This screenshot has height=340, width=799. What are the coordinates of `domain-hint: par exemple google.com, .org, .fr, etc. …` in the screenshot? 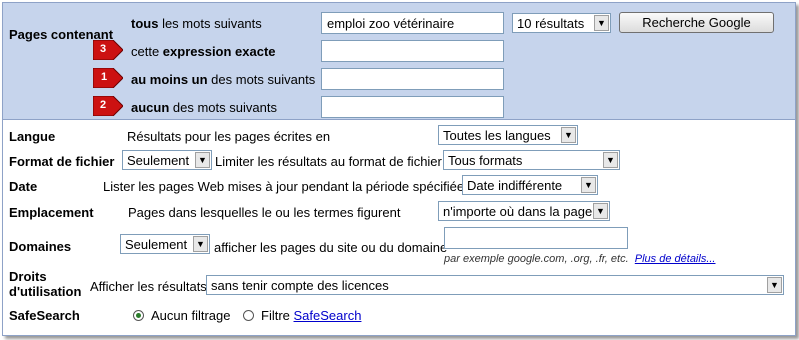 It's located at (580, 259).